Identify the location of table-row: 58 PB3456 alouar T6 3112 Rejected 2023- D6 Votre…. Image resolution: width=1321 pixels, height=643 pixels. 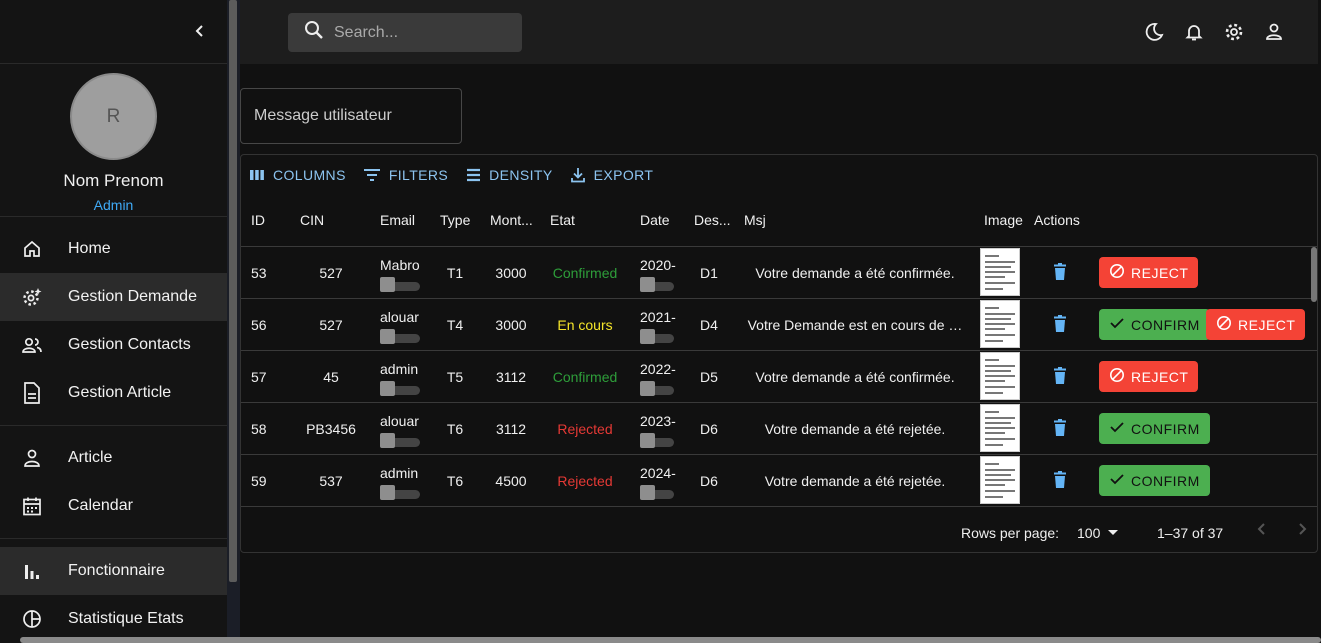
(779, 429).